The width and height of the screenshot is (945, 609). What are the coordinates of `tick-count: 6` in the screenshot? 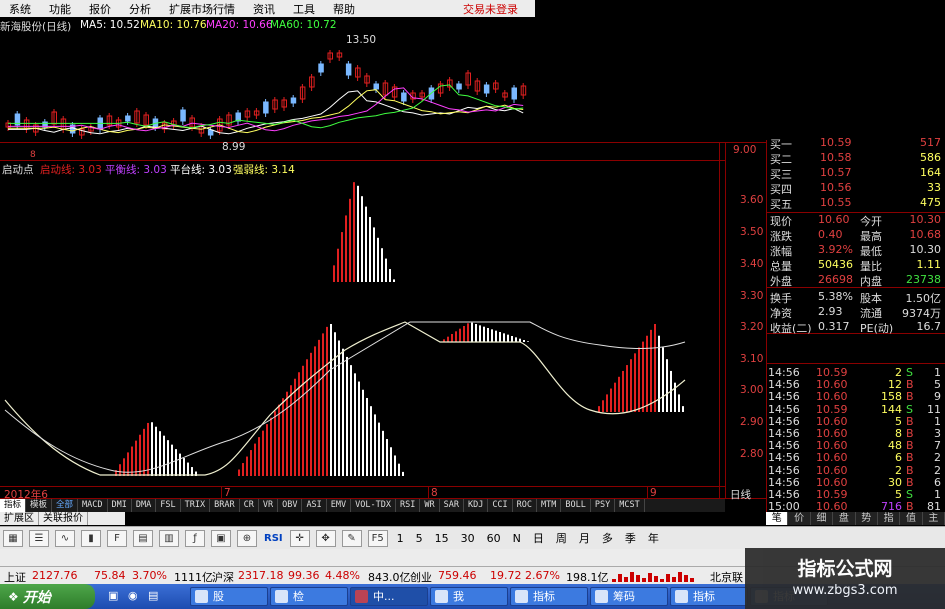 It's located at (937, 482).